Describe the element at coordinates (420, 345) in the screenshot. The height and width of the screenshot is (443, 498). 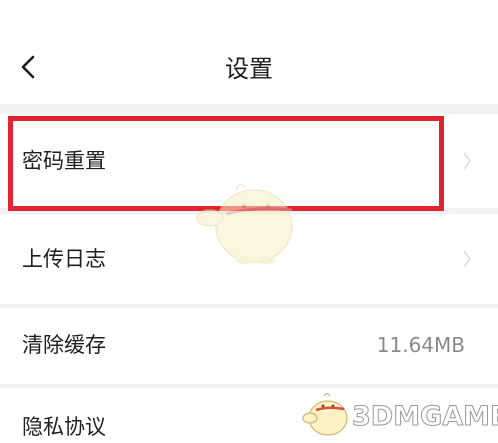
I see `cache-size-value: 11.64MB` at that location.